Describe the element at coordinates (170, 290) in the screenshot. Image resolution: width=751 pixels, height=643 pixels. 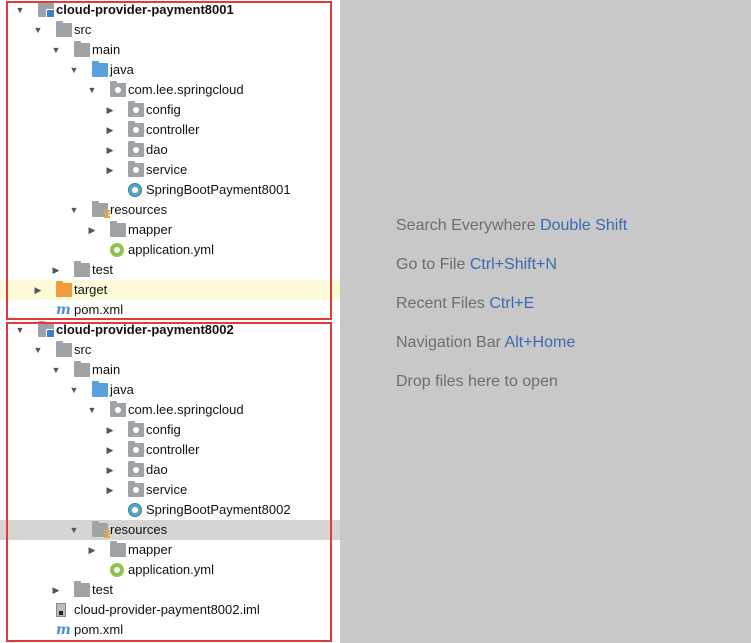
I see `tree-node: ▶ target` at that location.